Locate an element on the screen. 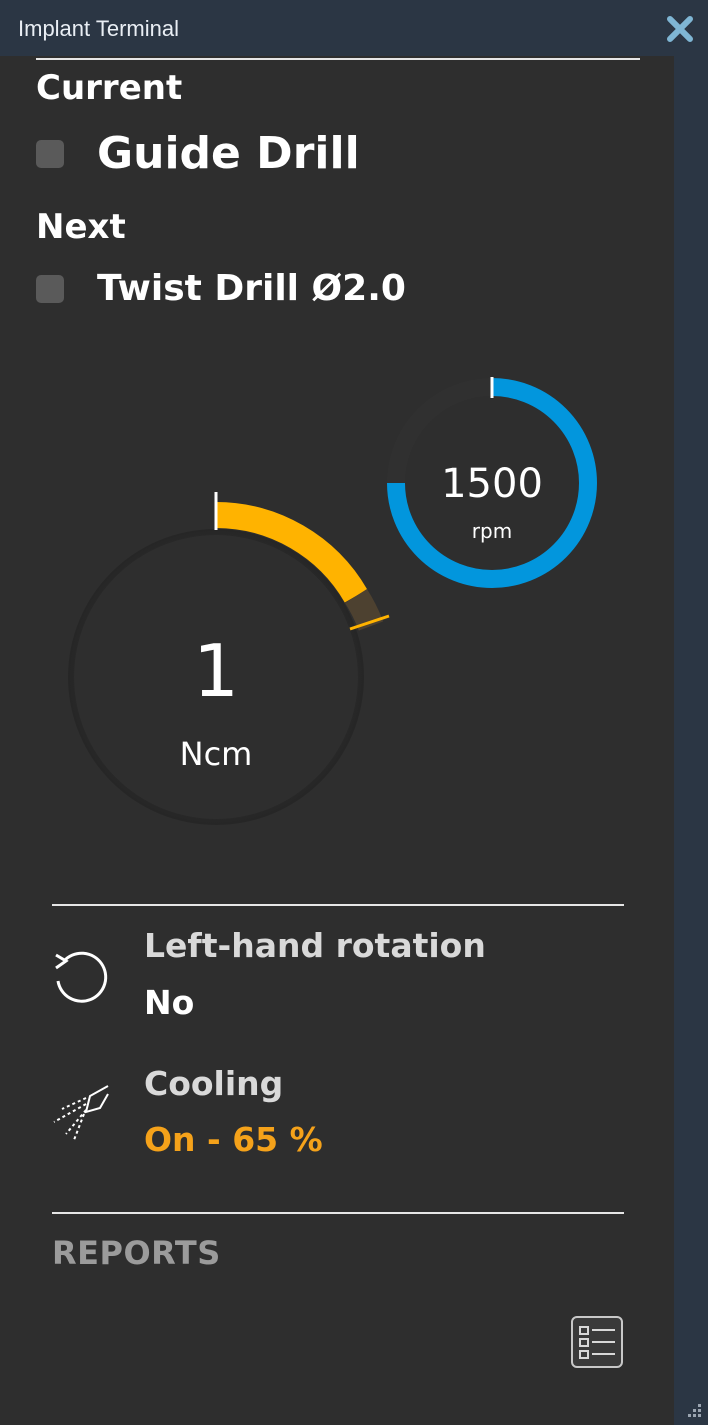 The height and width of the screenshot is (1425, 708). cooling-label: Cooling is located at coordinates (214, 1083).